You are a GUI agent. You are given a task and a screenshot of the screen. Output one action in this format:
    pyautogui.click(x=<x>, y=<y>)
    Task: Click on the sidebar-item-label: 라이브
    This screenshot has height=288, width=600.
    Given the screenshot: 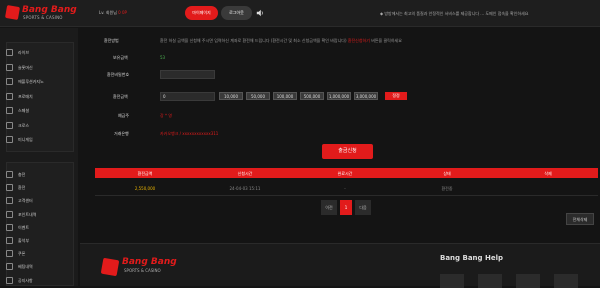 What is the action you would take?
    pyautogui.click(x=24, y=52)
    